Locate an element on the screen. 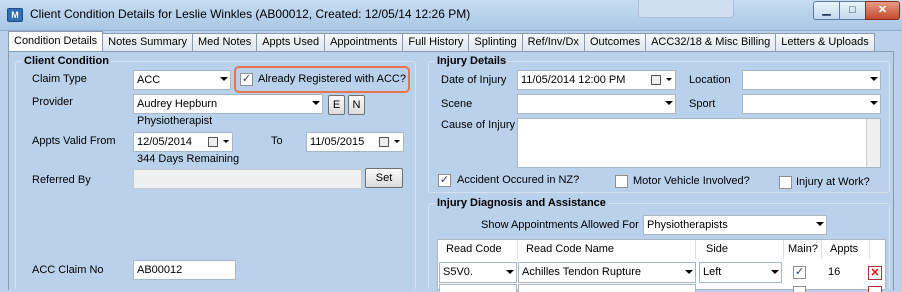 The height and width of the screenshot is (292, 902). appts-valid-from-label: Appts Valid From is located at coordinates (74, 141).